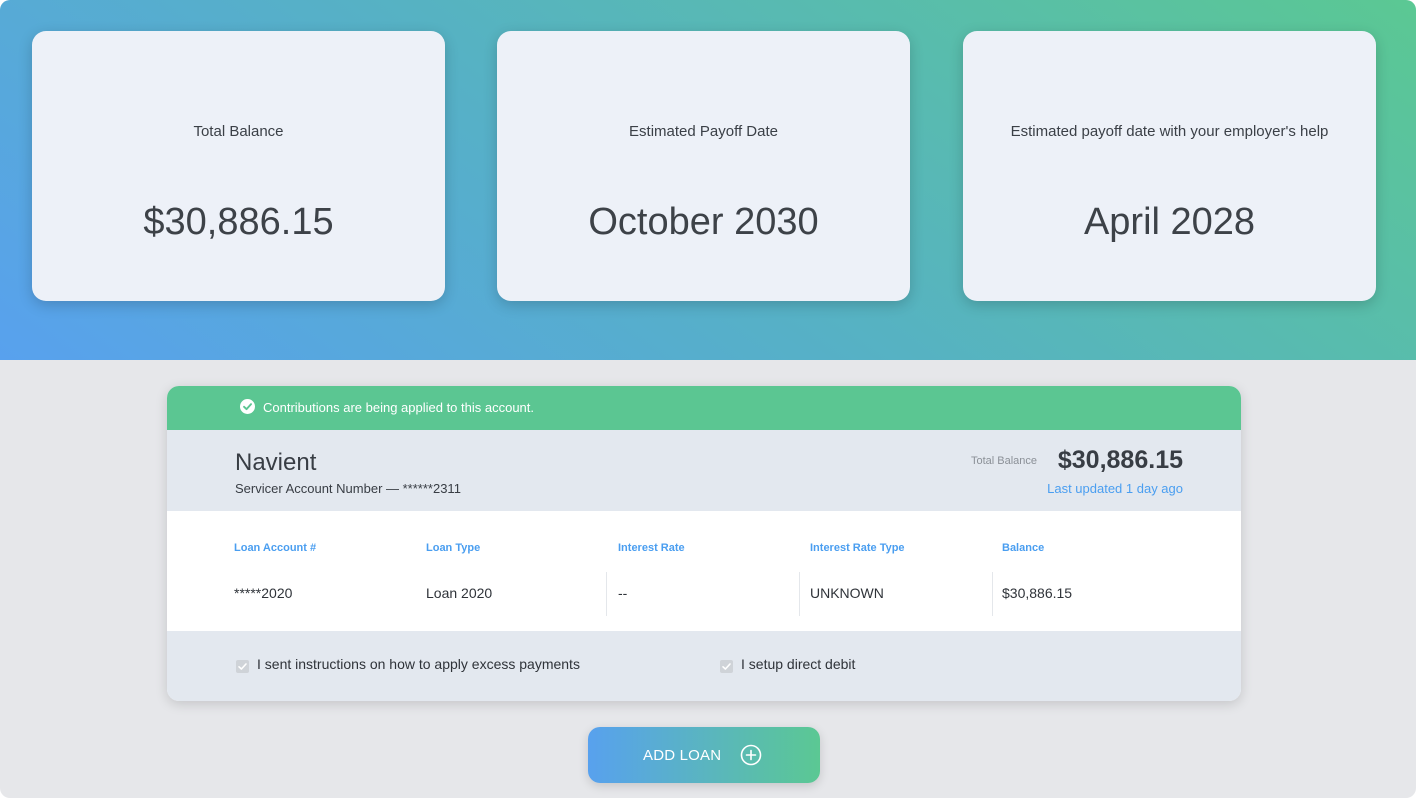 The image size is (1416, 798). What do you see at coordinates (276, 462) in the screenshot?
I see `servicer-name: Navient` at bounding box center [276, 462].